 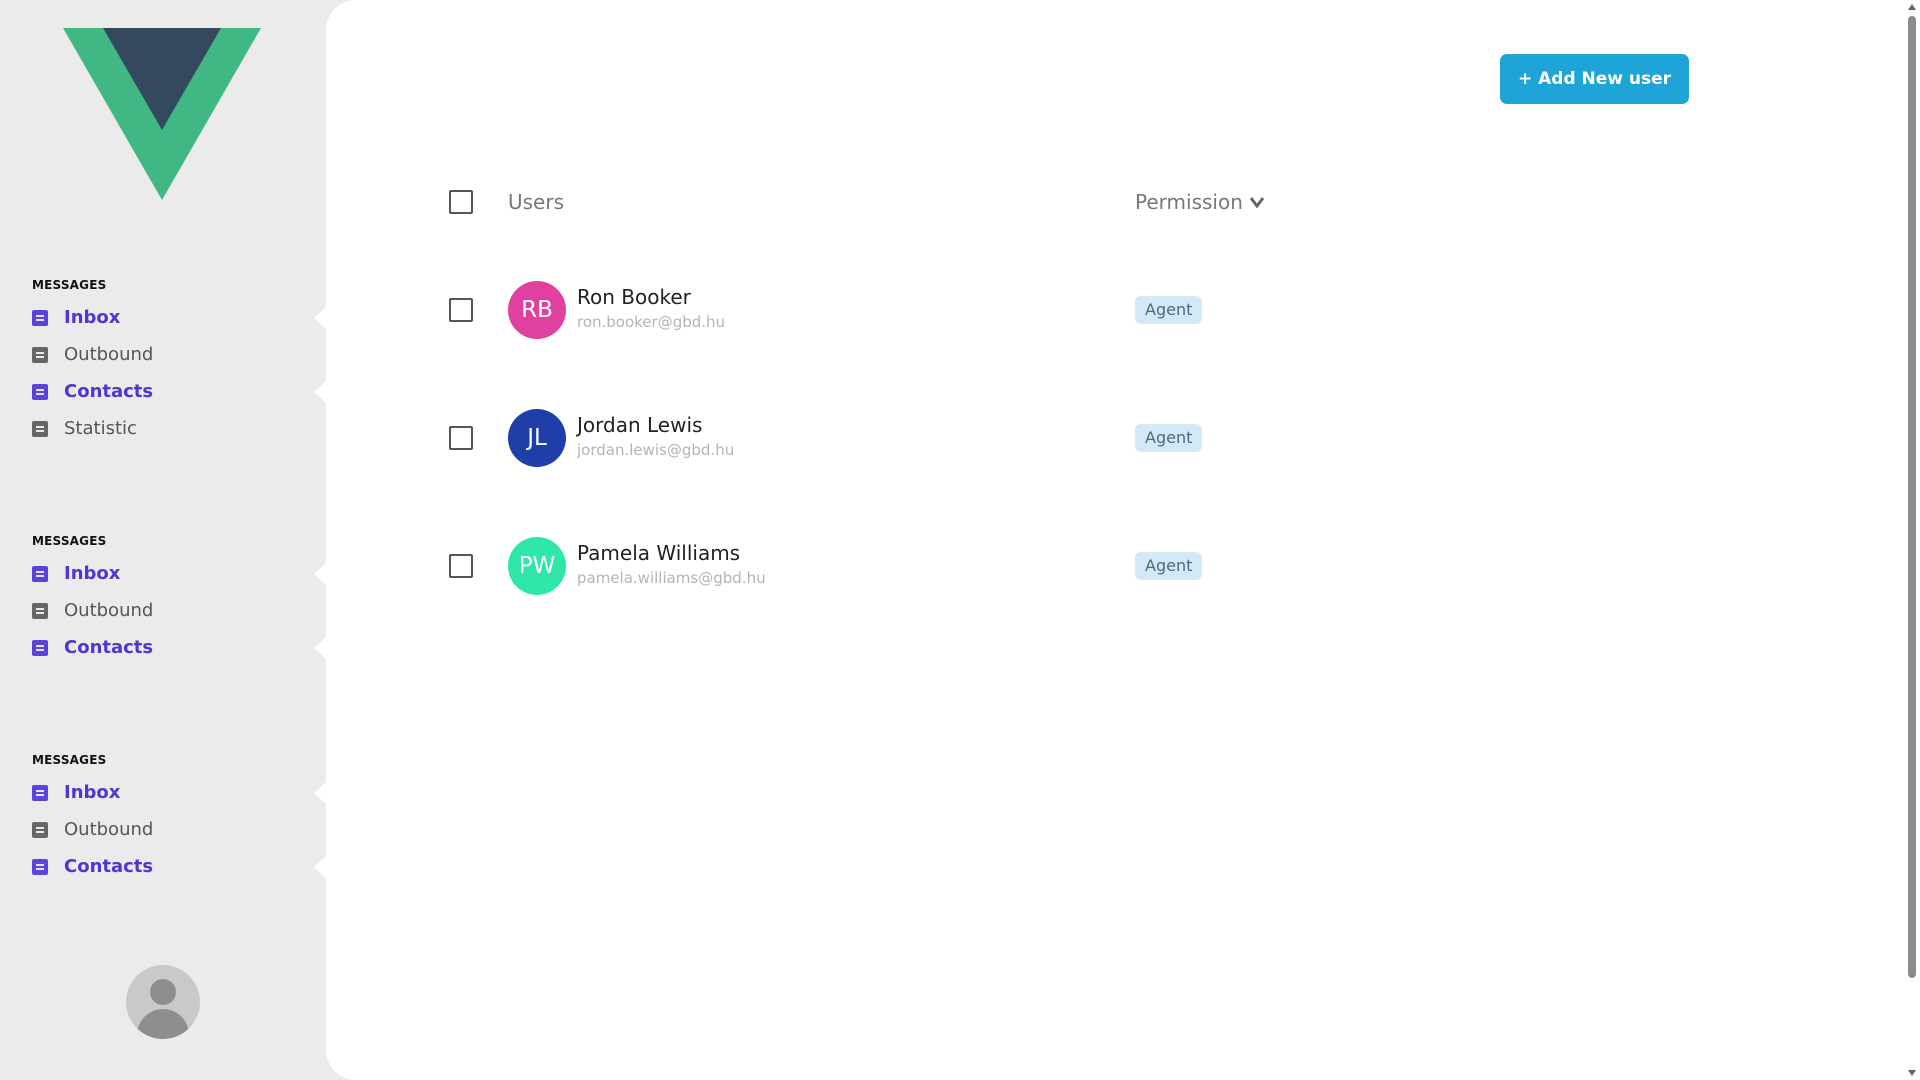 What do you see at coordinates (640, 425) in the screenshot?
I see `user-name: Jordan Lewis` at bounding box center [640, 425].